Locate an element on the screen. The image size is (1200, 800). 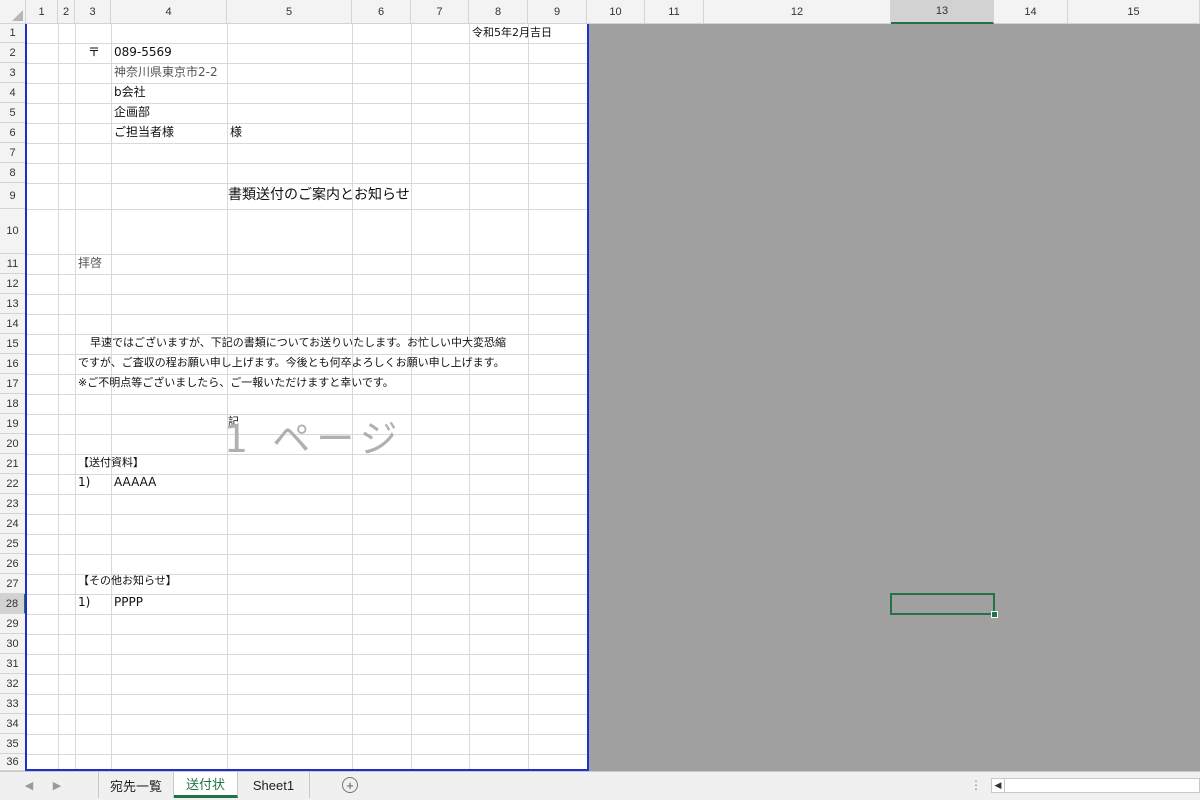
tab-address-list: 宛先一覧 is located at coordinates (136, 785).